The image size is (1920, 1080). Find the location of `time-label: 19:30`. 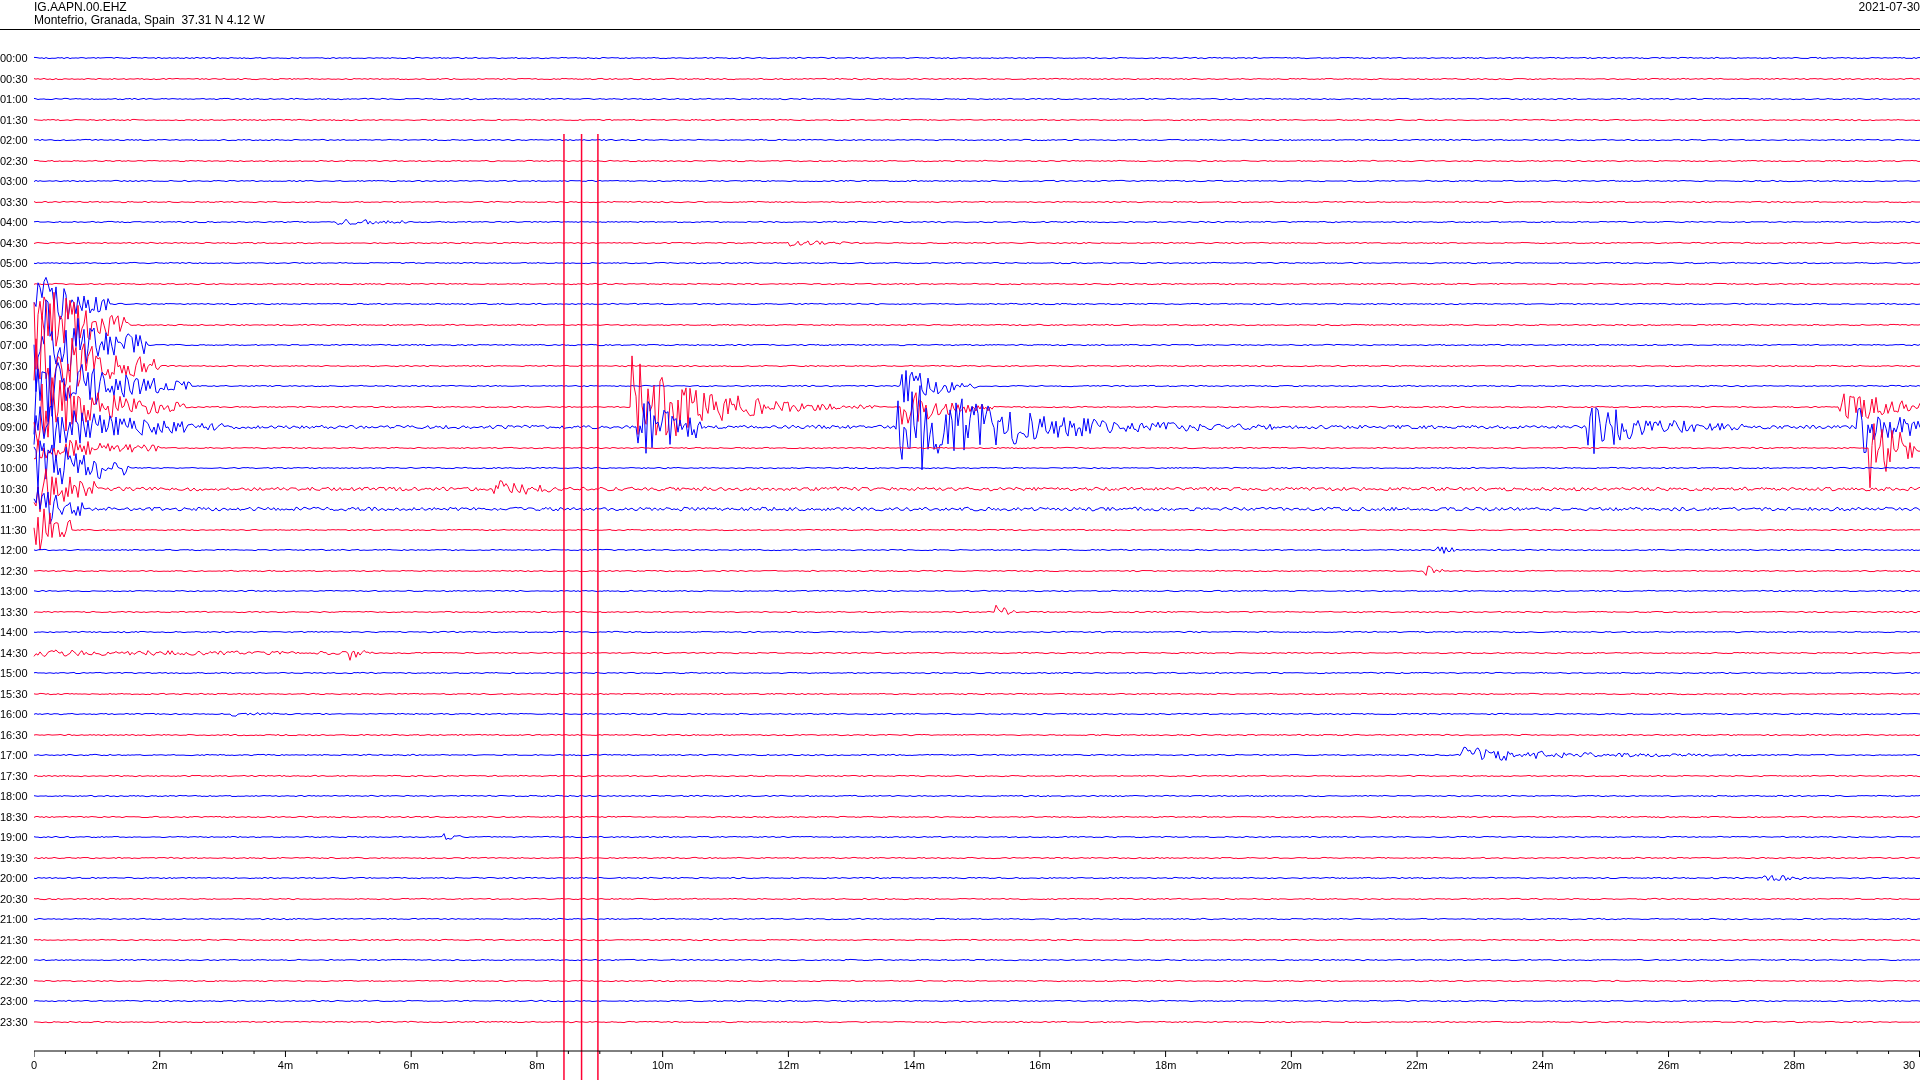

time-label: 19:30 is located at coordinates (14, 857).